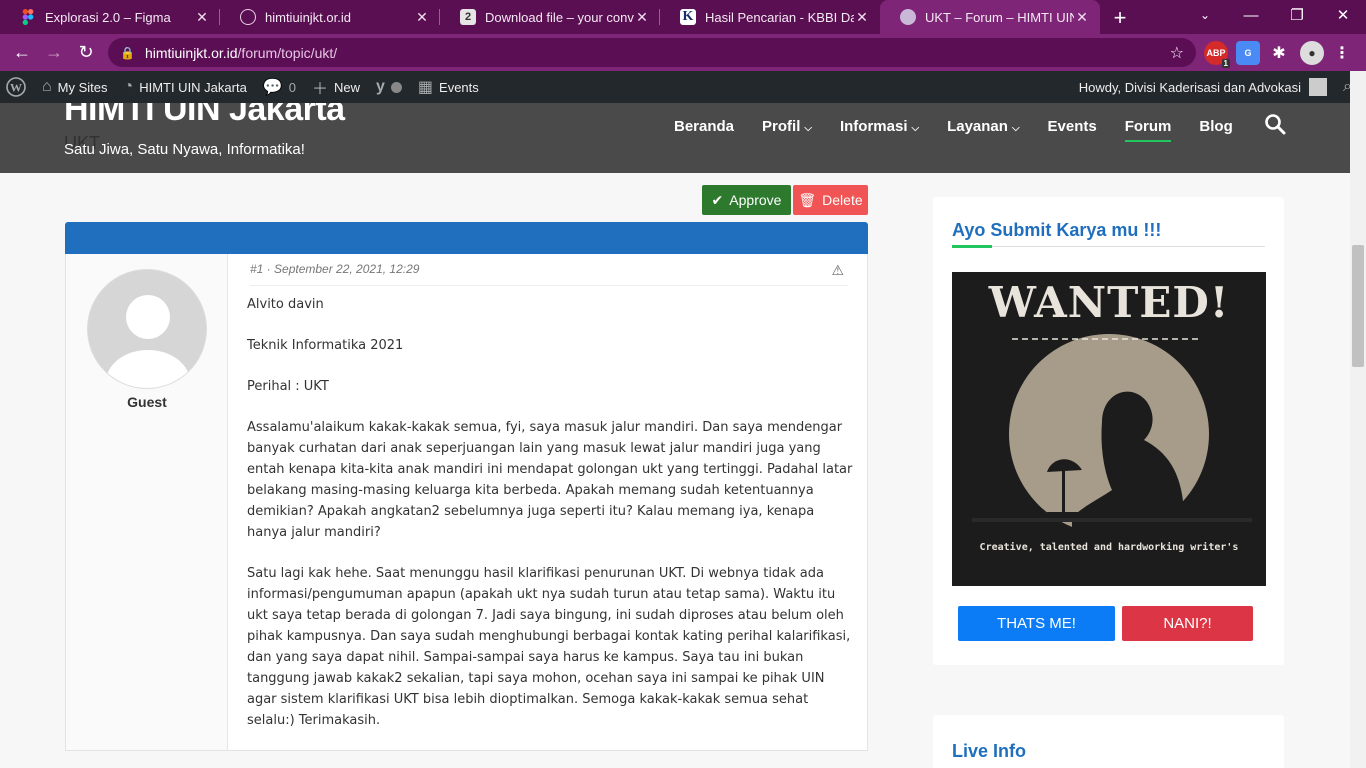 This screenshot has width=1366, height=768. What do you see at coordinates (127, 53) in the screenshot?
I see `lock-icon: 🔒` at bounding box center [127, 53].